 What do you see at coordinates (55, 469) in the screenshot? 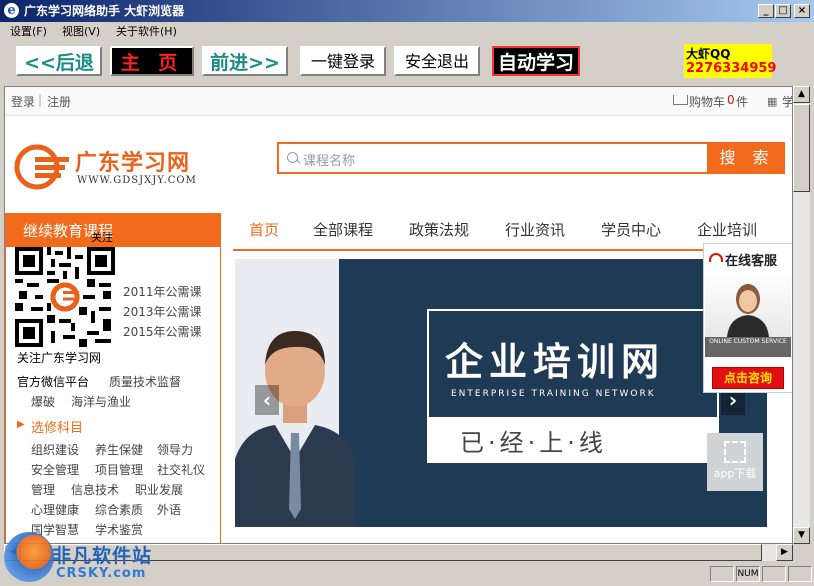
I see `elective-link: 安全管理` at bounding box center [55, 469].